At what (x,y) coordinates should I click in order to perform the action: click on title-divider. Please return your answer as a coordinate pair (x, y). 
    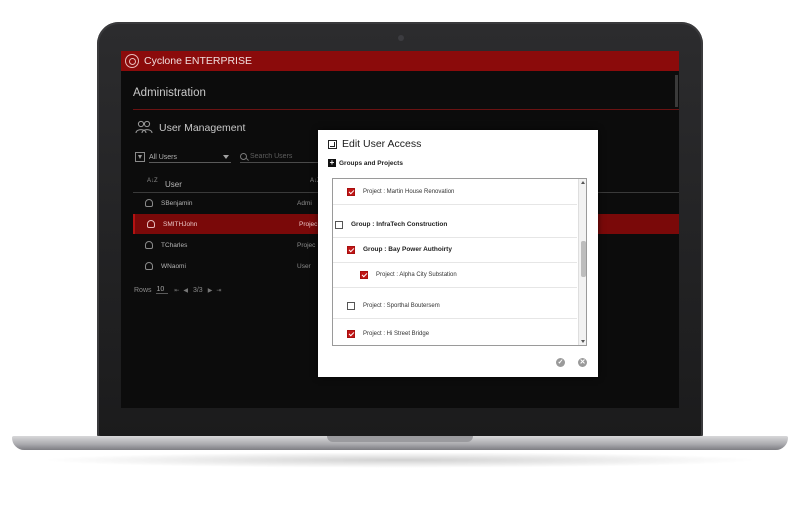
    Looking at the image, I should click on (406, 109).